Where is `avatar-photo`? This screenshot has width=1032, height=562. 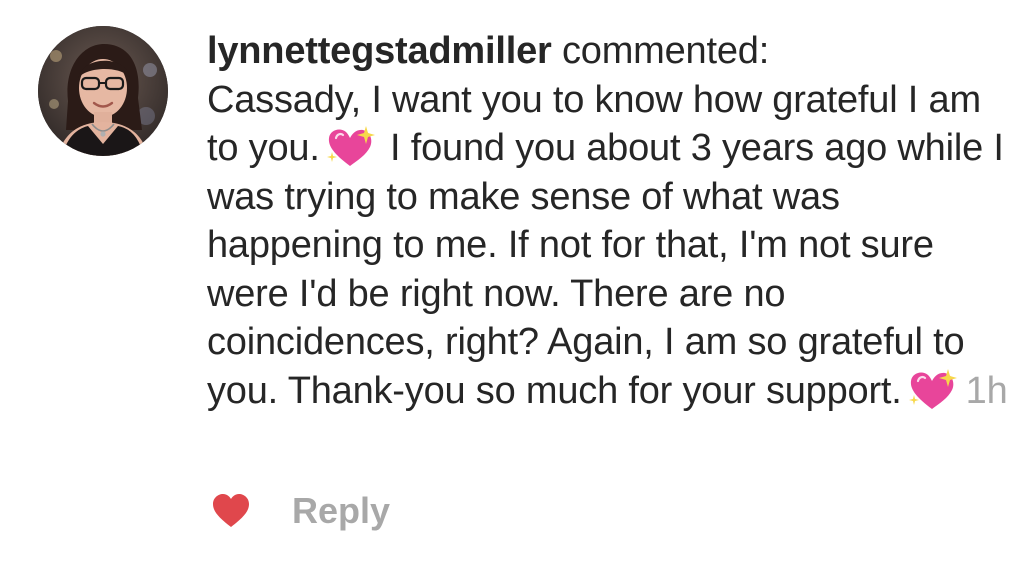 avatar-photo is located at coordinates (103, 91).